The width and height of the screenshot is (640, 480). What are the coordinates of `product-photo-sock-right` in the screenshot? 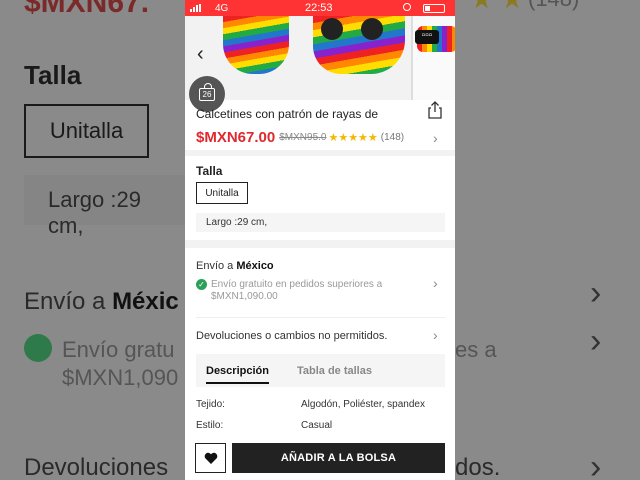 It's located at (359, 45).